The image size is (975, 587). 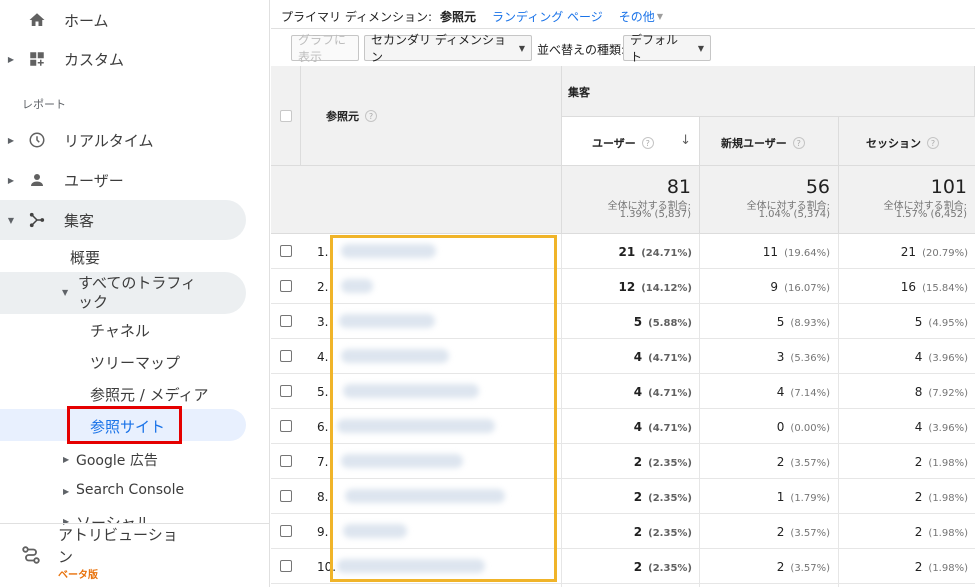 I want to click on header-sessions-cell: セッション ?, so click(x=907, y=141).